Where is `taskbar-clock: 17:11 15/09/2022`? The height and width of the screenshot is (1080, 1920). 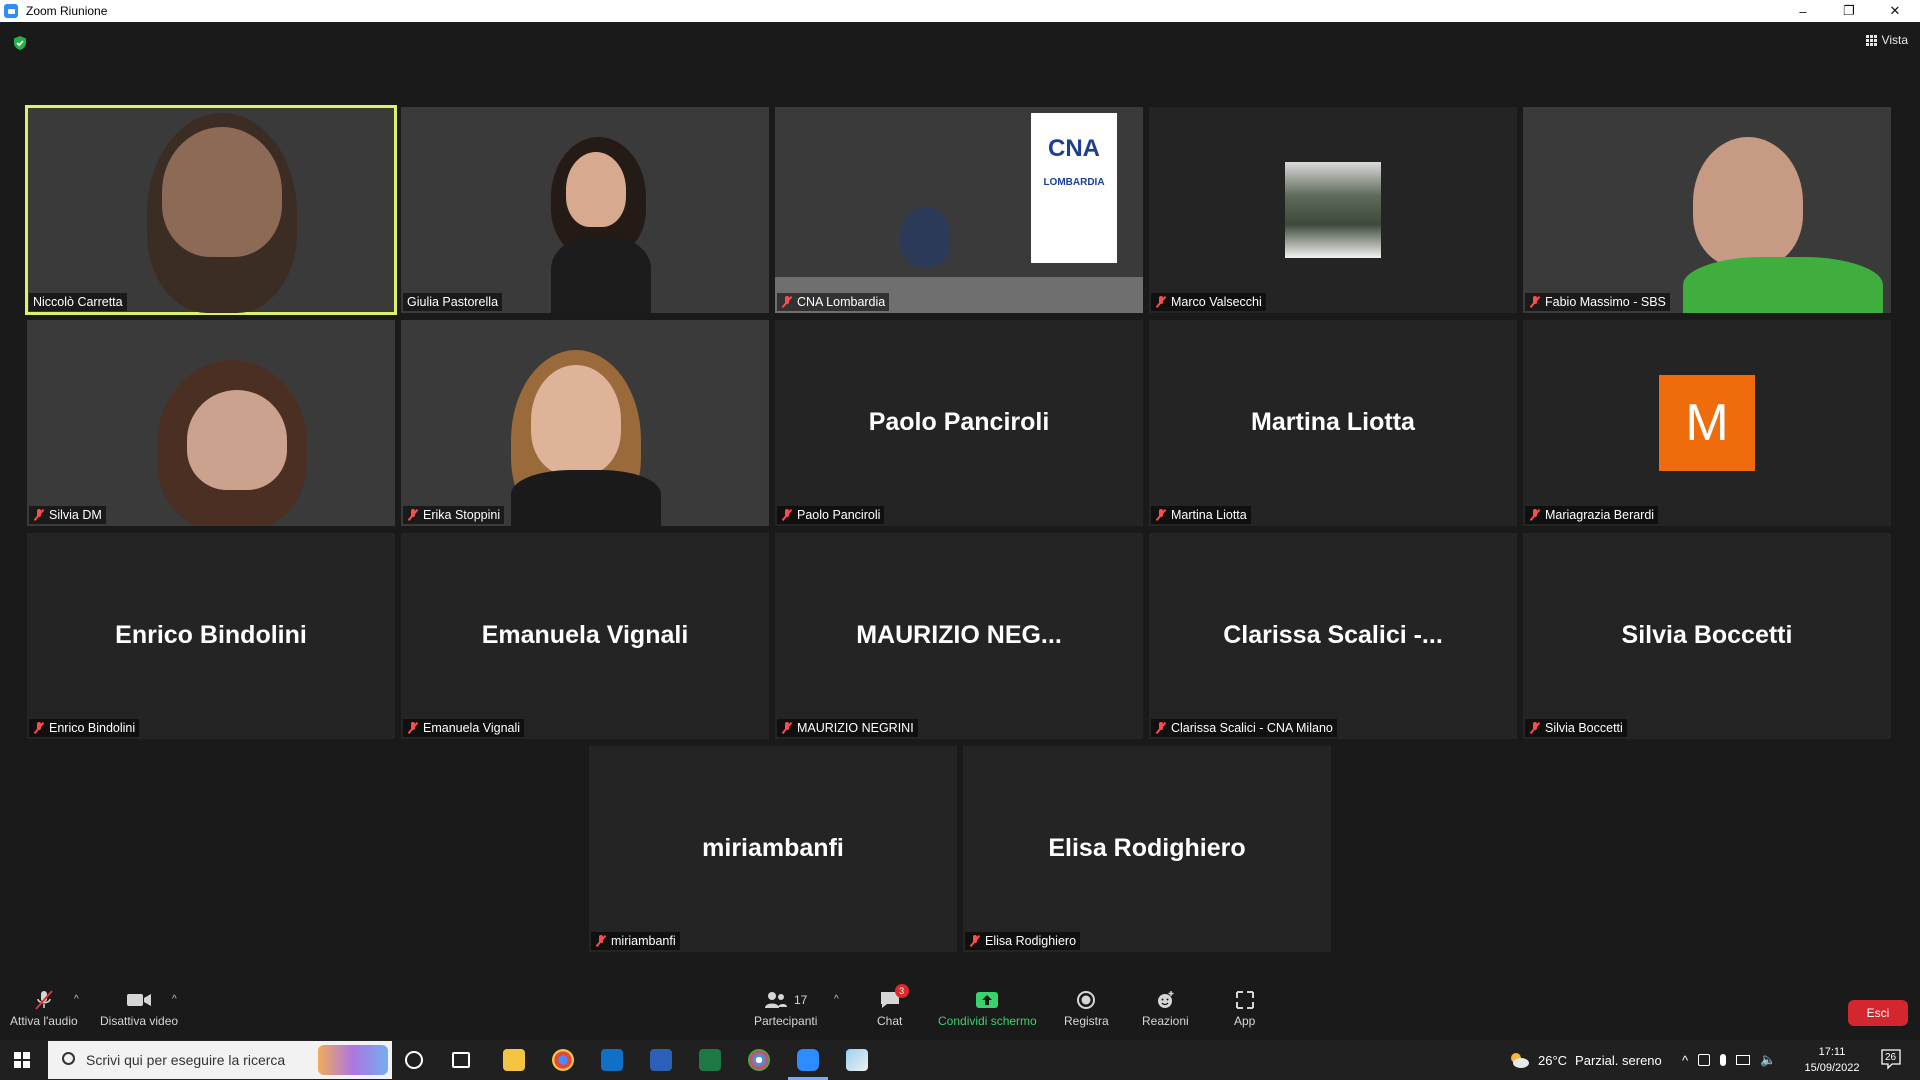
taskbar-clock: 17:11 15/09/2022 is located at coordinates (1832, 1060).